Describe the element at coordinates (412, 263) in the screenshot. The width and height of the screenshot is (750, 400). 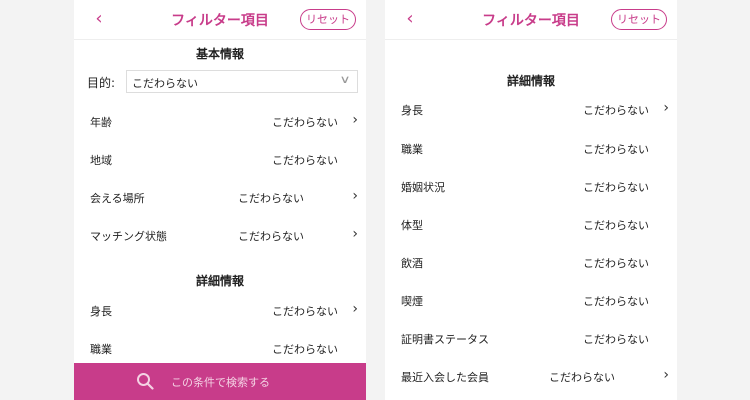
I see `row-label: 飲酒` at that location.